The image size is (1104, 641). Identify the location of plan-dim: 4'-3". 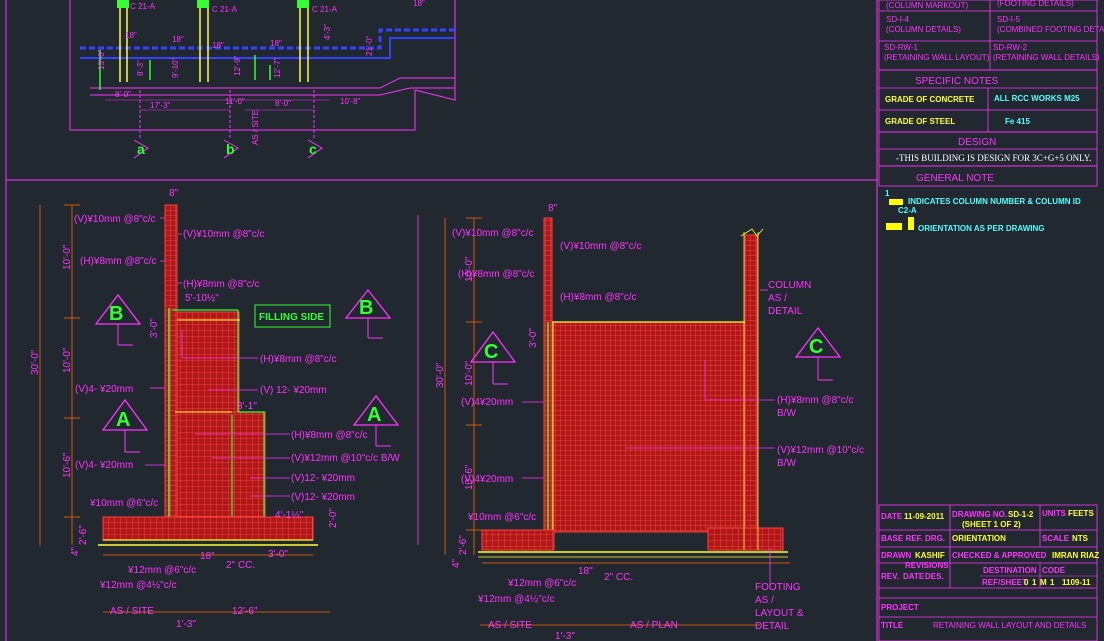
(327, 32).